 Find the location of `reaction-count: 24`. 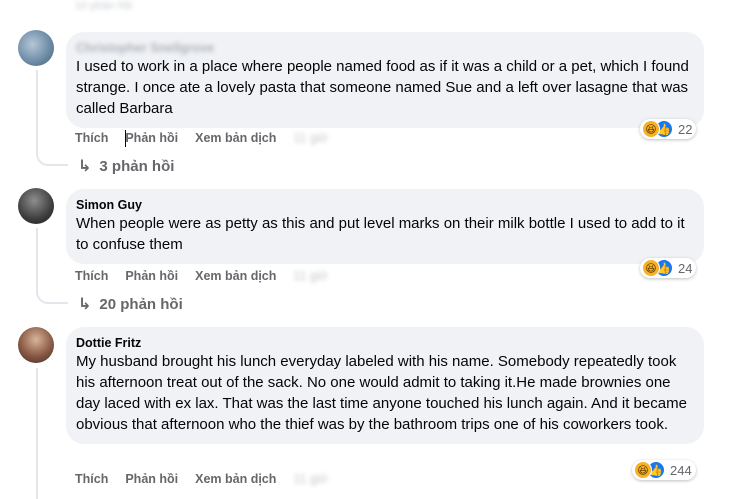

reaction-count: 24 is located at coordinates (685, 268).